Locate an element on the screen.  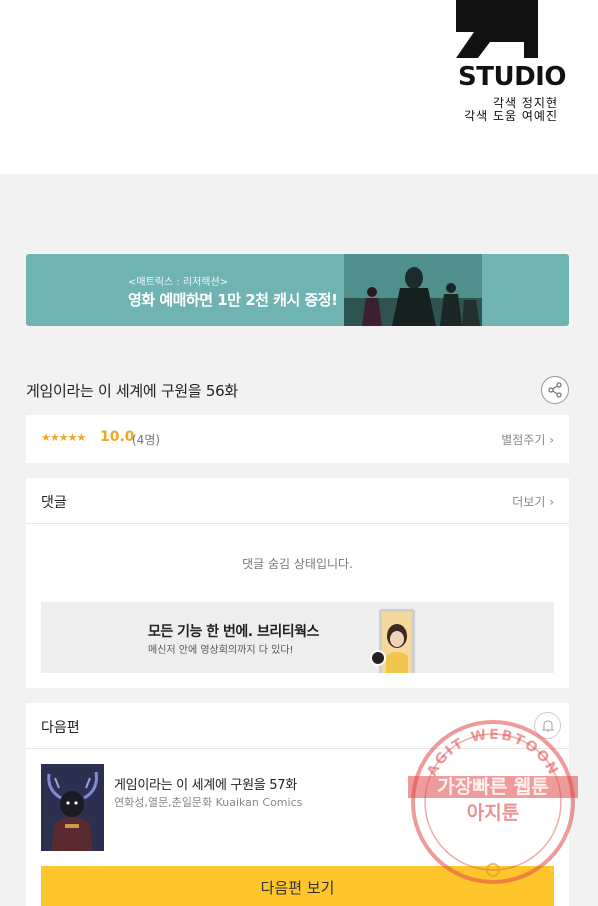
promo-banner: <매트릭스 : 리저렉션> 영화 예매하면 1만 2천 캐시 증정! is located at coordinates (297, 290).